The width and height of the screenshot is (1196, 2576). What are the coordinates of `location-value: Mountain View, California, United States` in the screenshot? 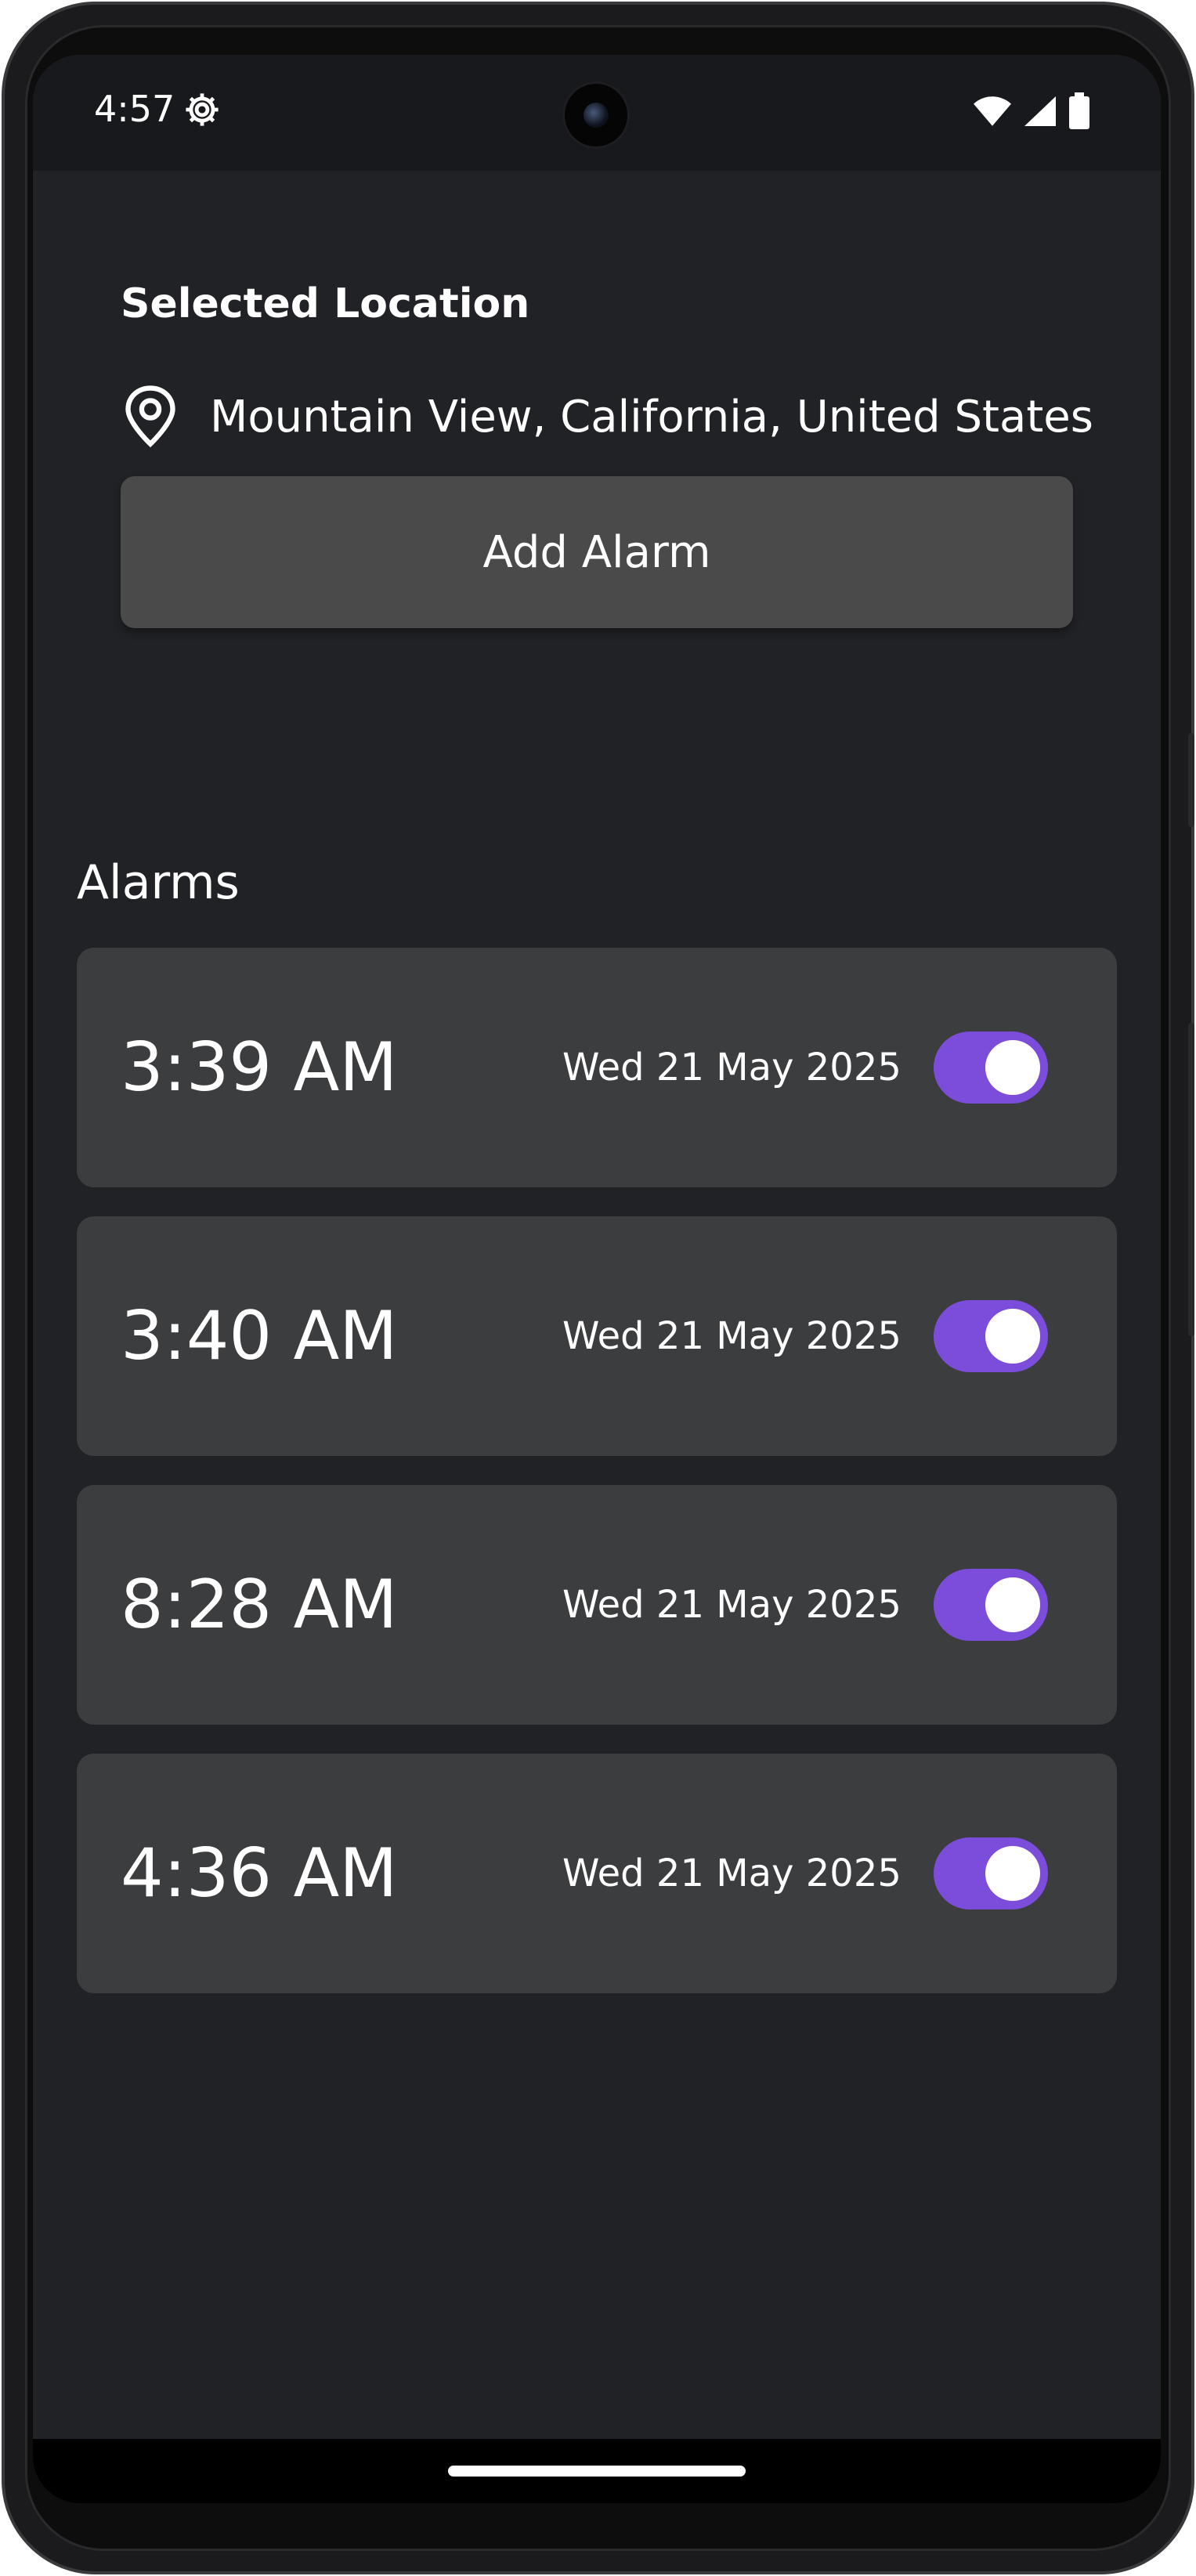 It's located at (651, 417).